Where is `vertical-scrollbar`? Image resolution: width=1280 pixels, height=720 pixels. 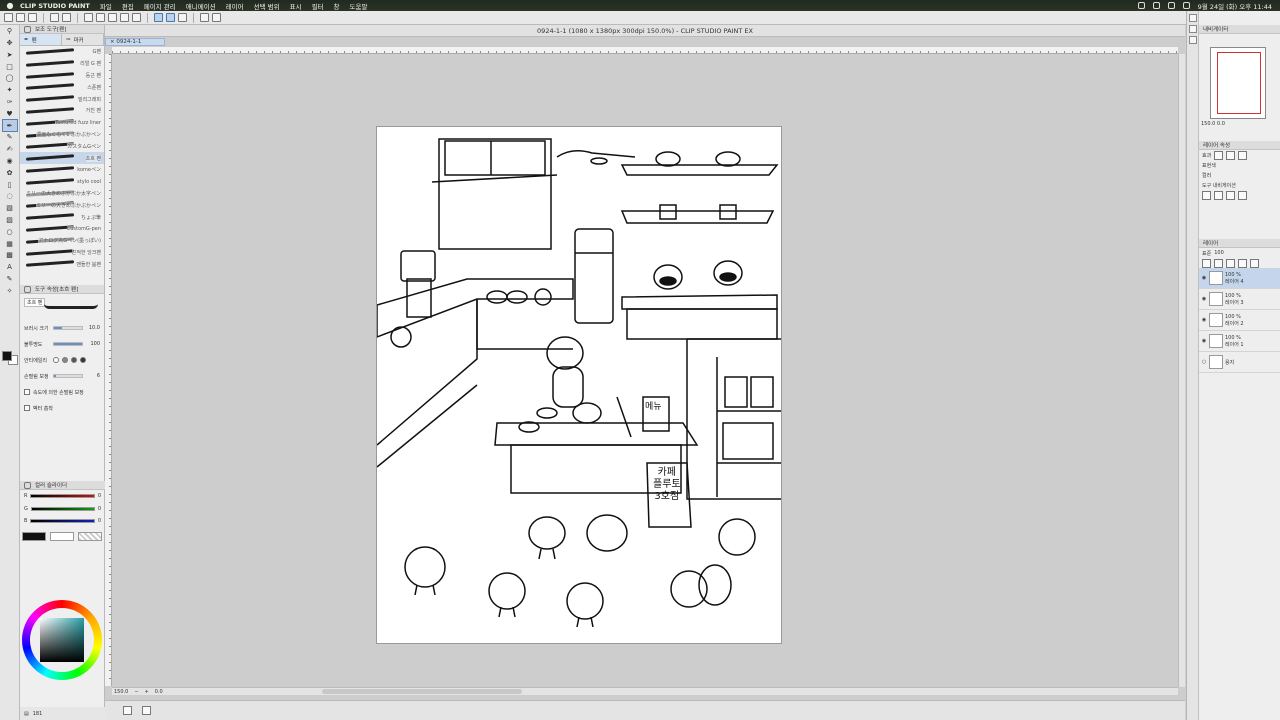 vertical-scrollbar is located at coordinates (1181, 370).